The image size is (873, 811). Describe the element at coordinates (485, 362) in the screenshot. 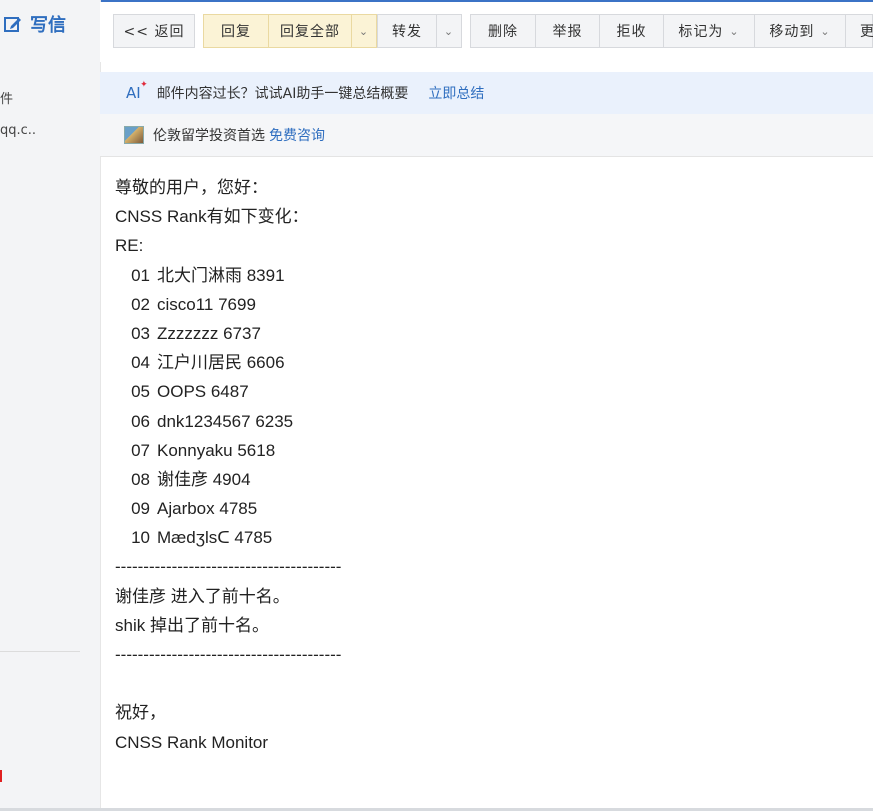

I see `ranking-row: 04 江户川居民 6606` at that location.